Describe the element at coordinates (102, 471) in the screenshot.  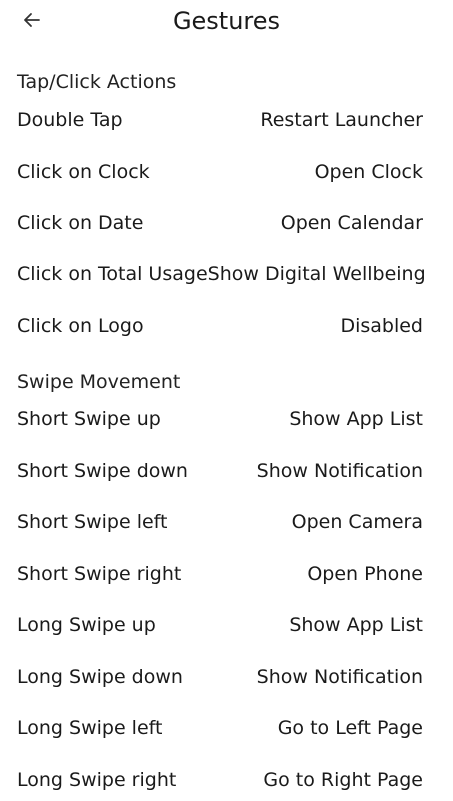
I see `gesture-label: Short Swipe down` at that location.